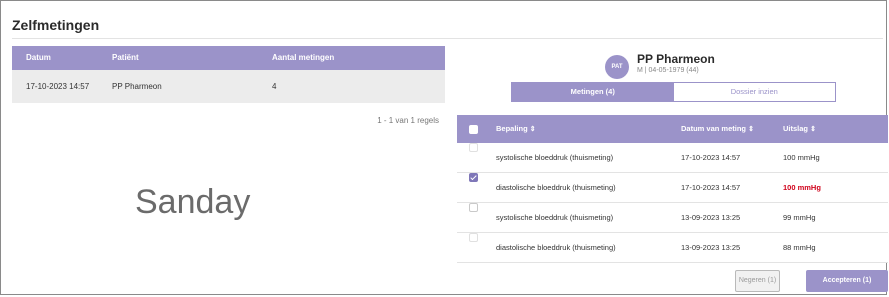  Describe the element at coordinates (593, 92) in the screenshot. I see `tab-metingen: Metingen (4)` at that location.